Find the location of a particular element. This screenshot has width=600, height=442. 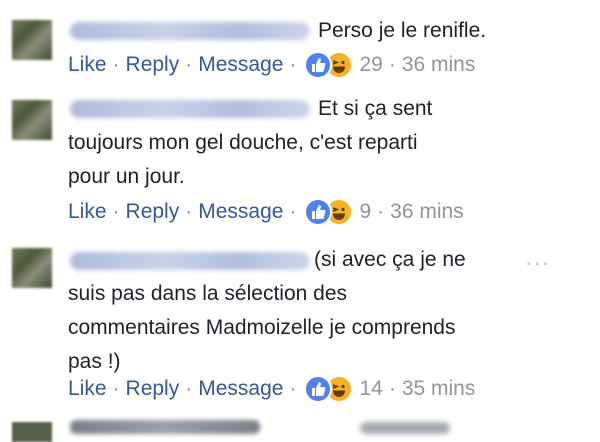

comment-actions: Like · Reply · Message · 9 · 36 mins is located at coordinates (266, 212).